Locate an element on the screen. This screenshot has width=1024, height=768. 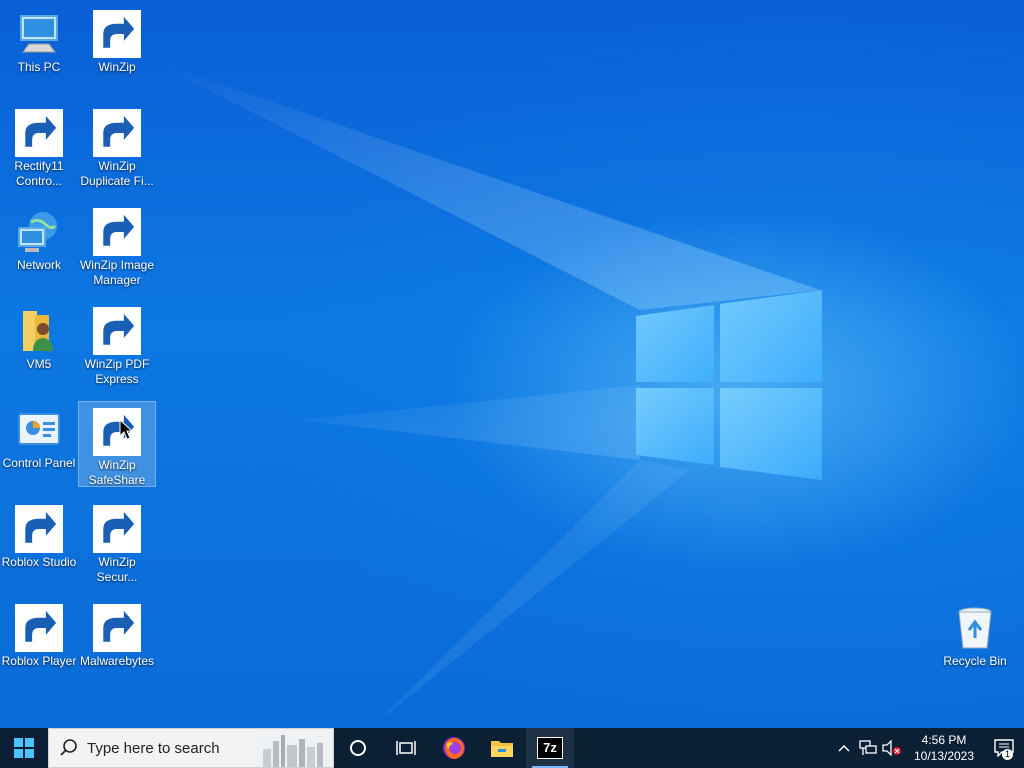
7zip-icon: 7z is located at coordinates (550, 748).